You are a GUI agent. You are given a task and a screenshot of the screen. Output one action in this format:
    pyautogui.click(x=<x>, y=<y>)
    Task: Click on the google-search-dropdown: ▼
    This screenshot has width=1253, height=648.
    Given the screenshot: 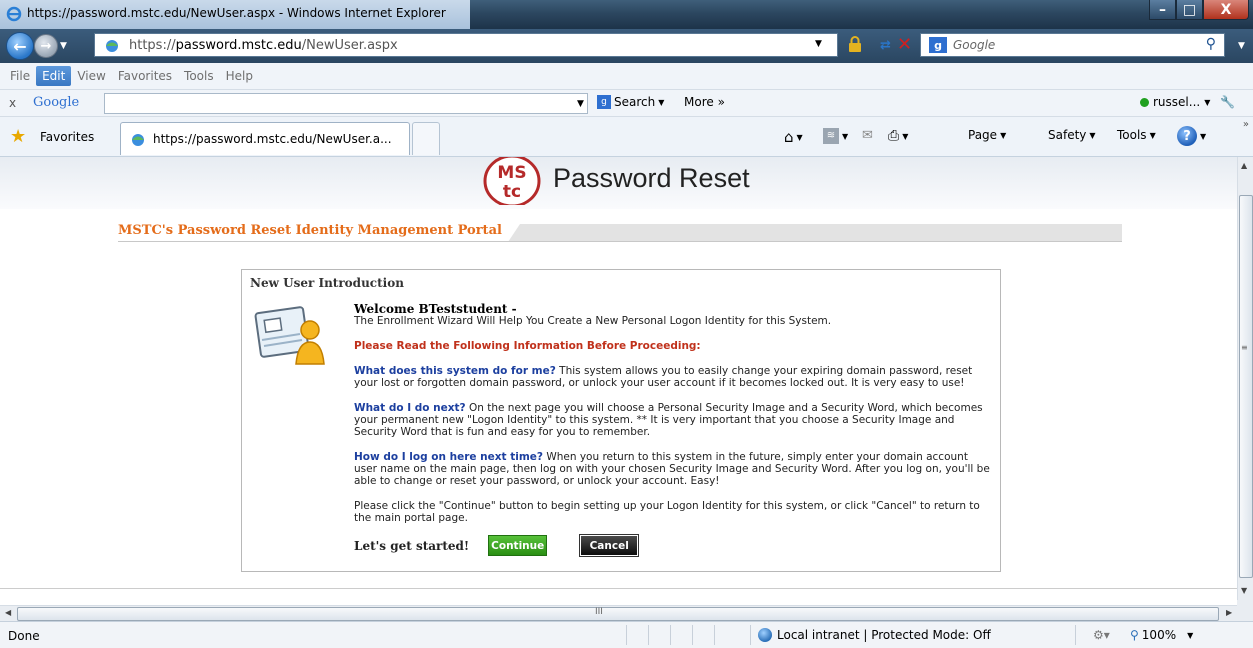 What is the action you would take?
    pyautogui.click(x=580, y=104)
    